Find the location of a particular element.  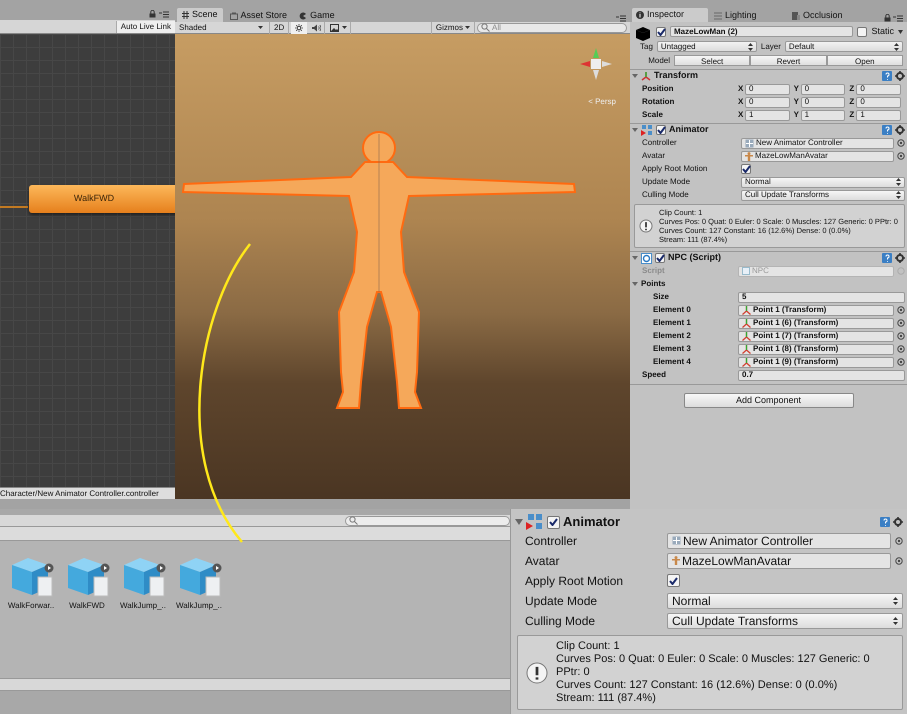

search-field is located at coordinates (427, 521).